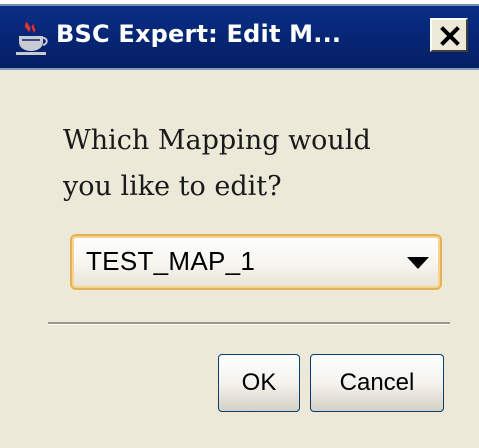  What do you see at coordinates (217, 140) in the screenshot?
I see `prompt-line-1: Which Mapping would` at bounding box center [217, 140].